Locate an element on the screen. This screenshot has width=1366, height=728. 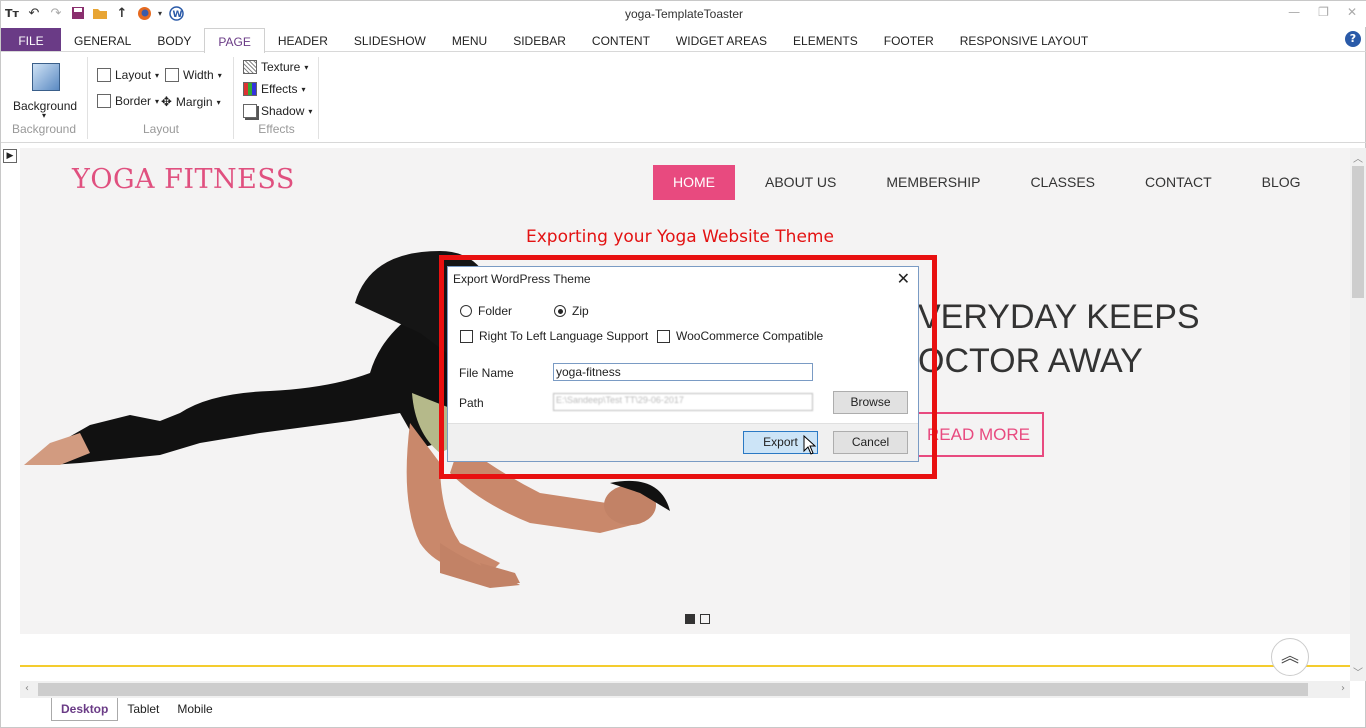
scroll-down-icon: ﹀ is located at coordinates (1358, 671).